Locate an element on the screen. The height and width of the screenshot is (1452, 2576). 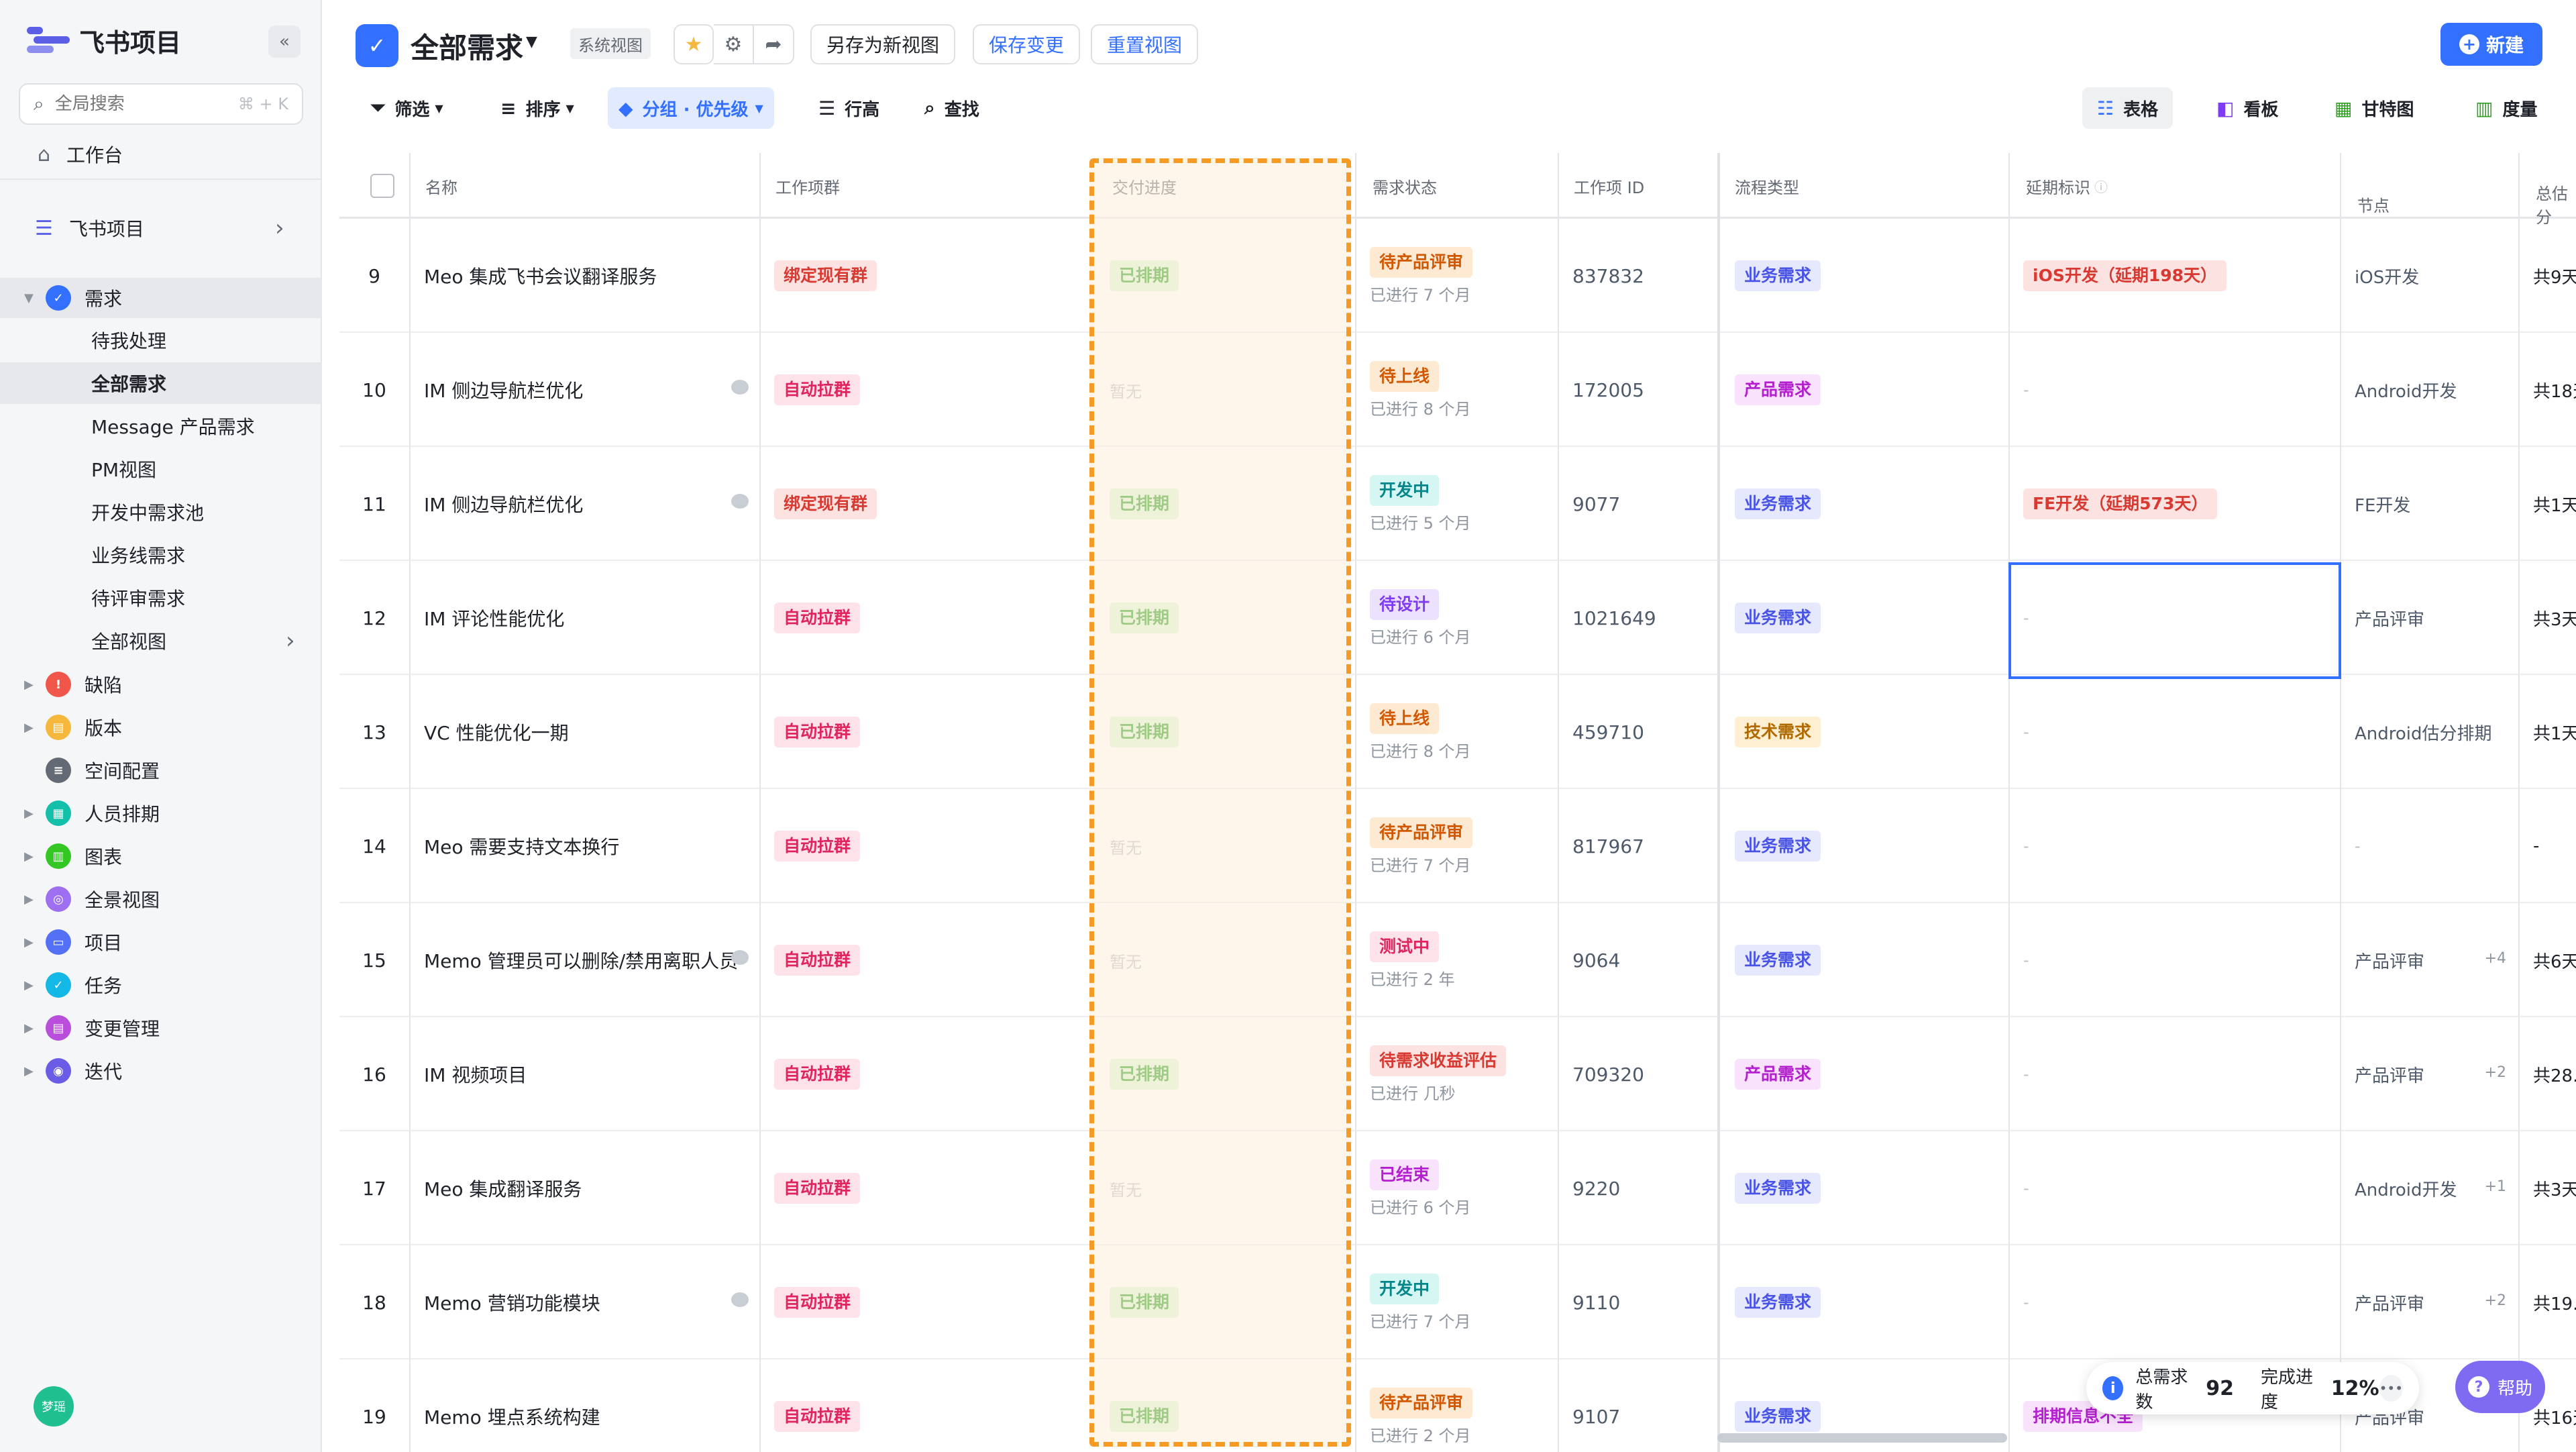
id-cell: 9110 is located at coordinates (1637, 1302).